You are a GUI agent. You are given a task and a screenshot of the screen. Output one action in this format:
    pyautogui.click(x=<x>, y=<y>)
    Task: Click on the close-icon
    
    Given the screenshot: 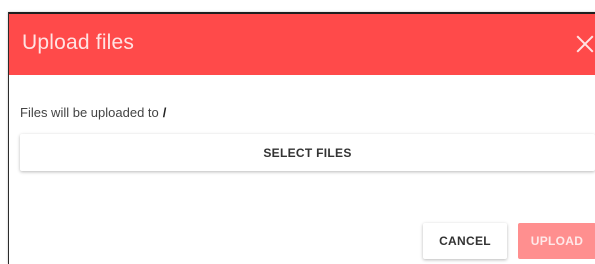 What is the action you would take?
    pyautogui.click(x=584, y=44)
    